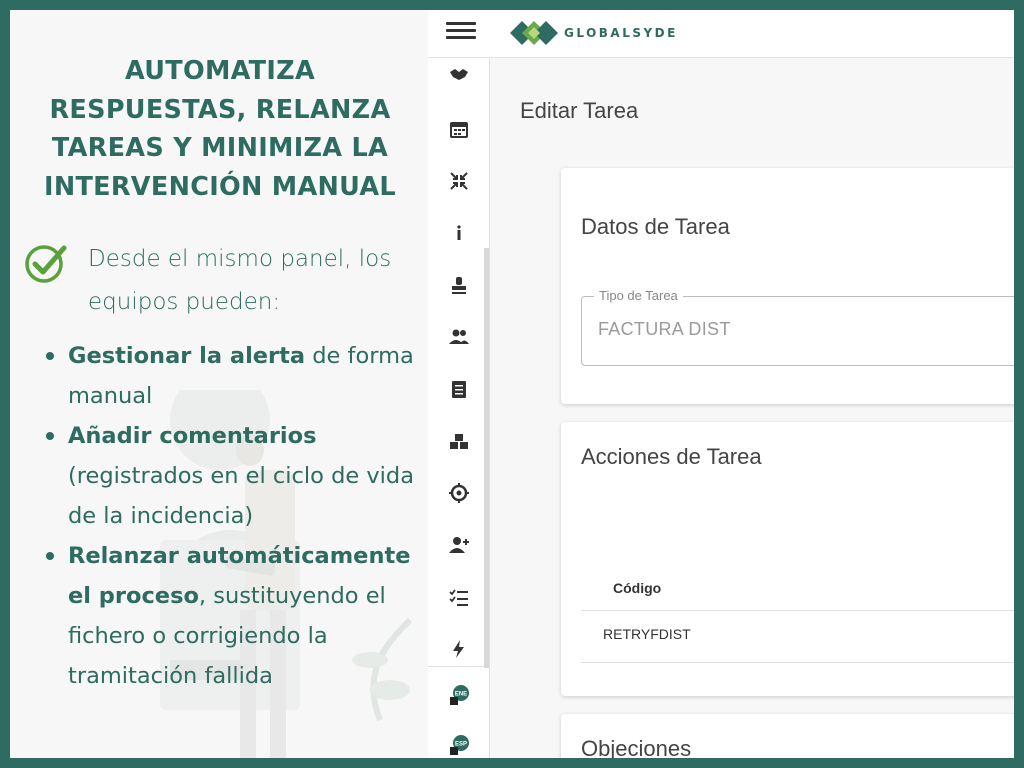 The image size is (1024, 768). What do you see at coordinates (192, 436) in the screenshot?
I see `bullet-bold: Añadir comentarios` at bounding box center [192, 436].